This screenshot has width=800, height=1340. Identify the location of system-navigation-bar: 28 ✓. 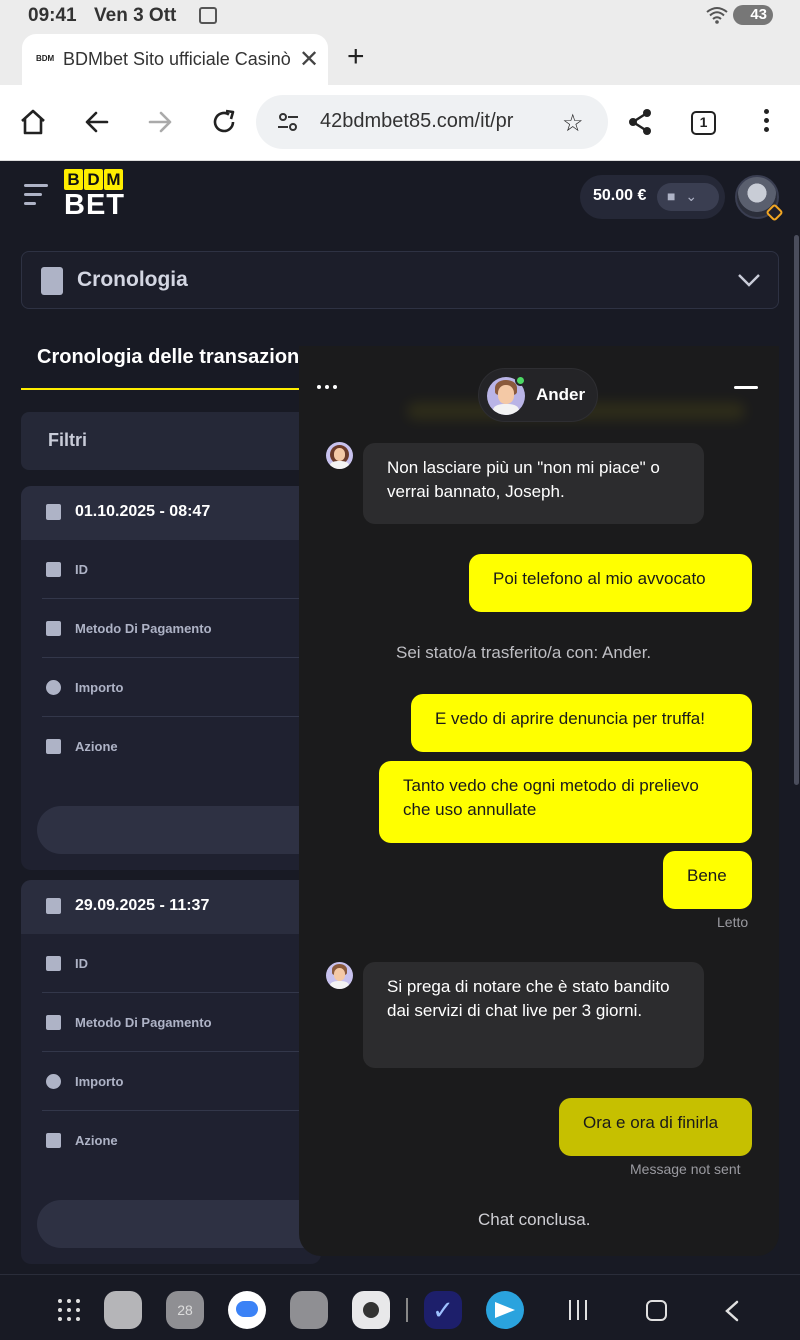
(400, 1307).